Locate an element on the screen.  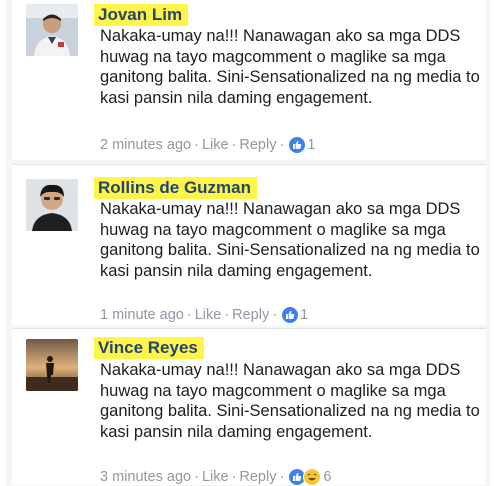
comment-timestamp: 3 minutes ago is located at coordinates (145, 477).